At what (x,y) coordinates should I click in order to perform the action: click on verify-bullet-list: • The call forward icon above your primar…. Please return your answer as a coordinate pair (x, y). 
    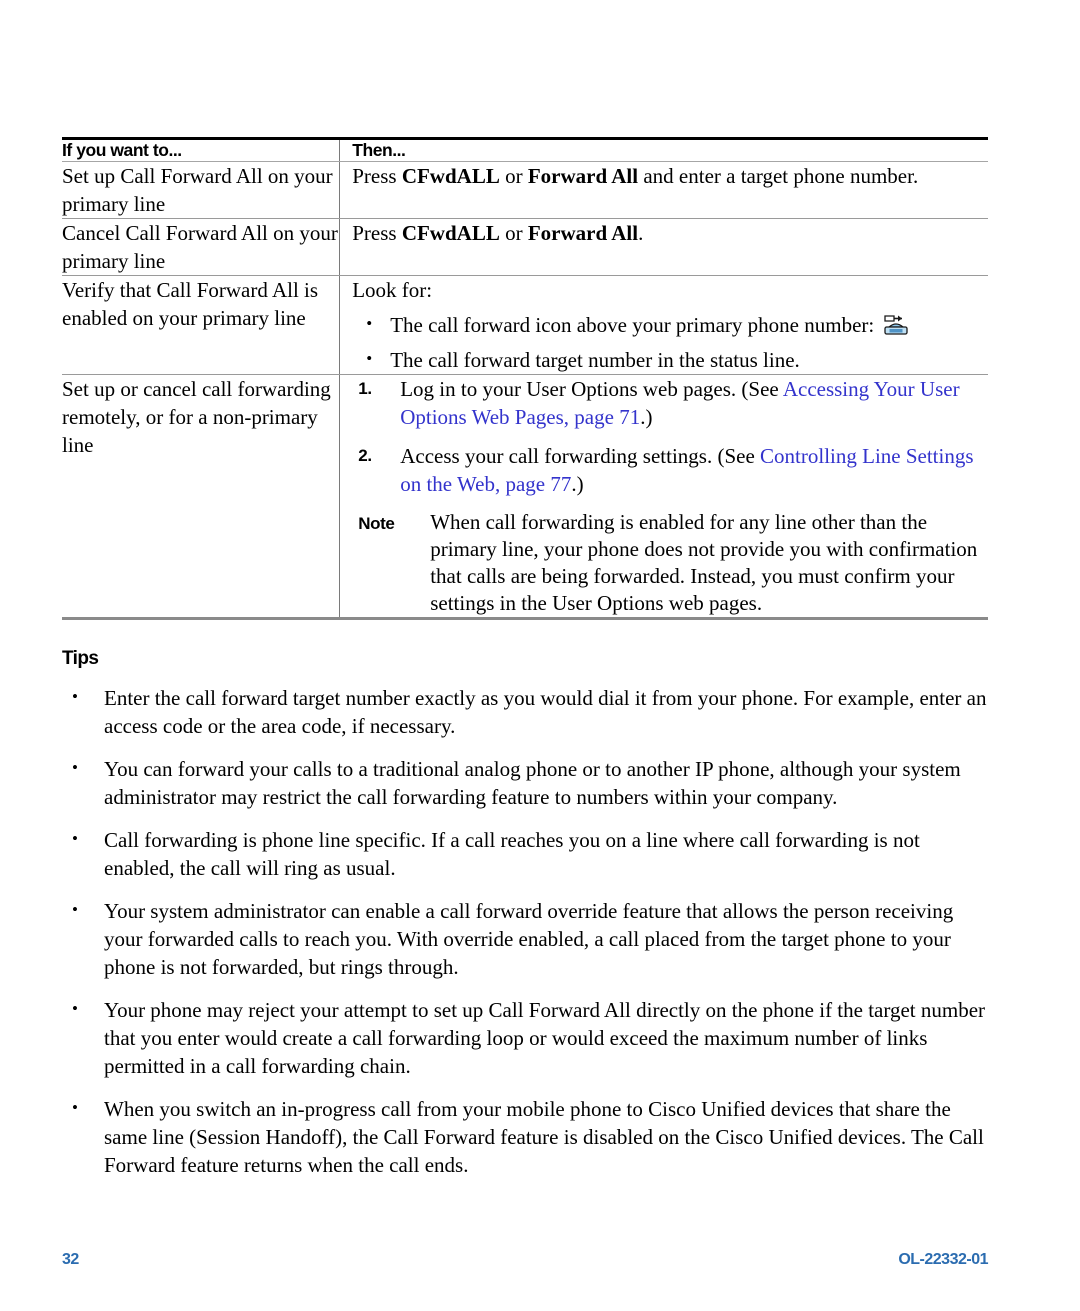
    Looking at the image, I should click on (670, 342).